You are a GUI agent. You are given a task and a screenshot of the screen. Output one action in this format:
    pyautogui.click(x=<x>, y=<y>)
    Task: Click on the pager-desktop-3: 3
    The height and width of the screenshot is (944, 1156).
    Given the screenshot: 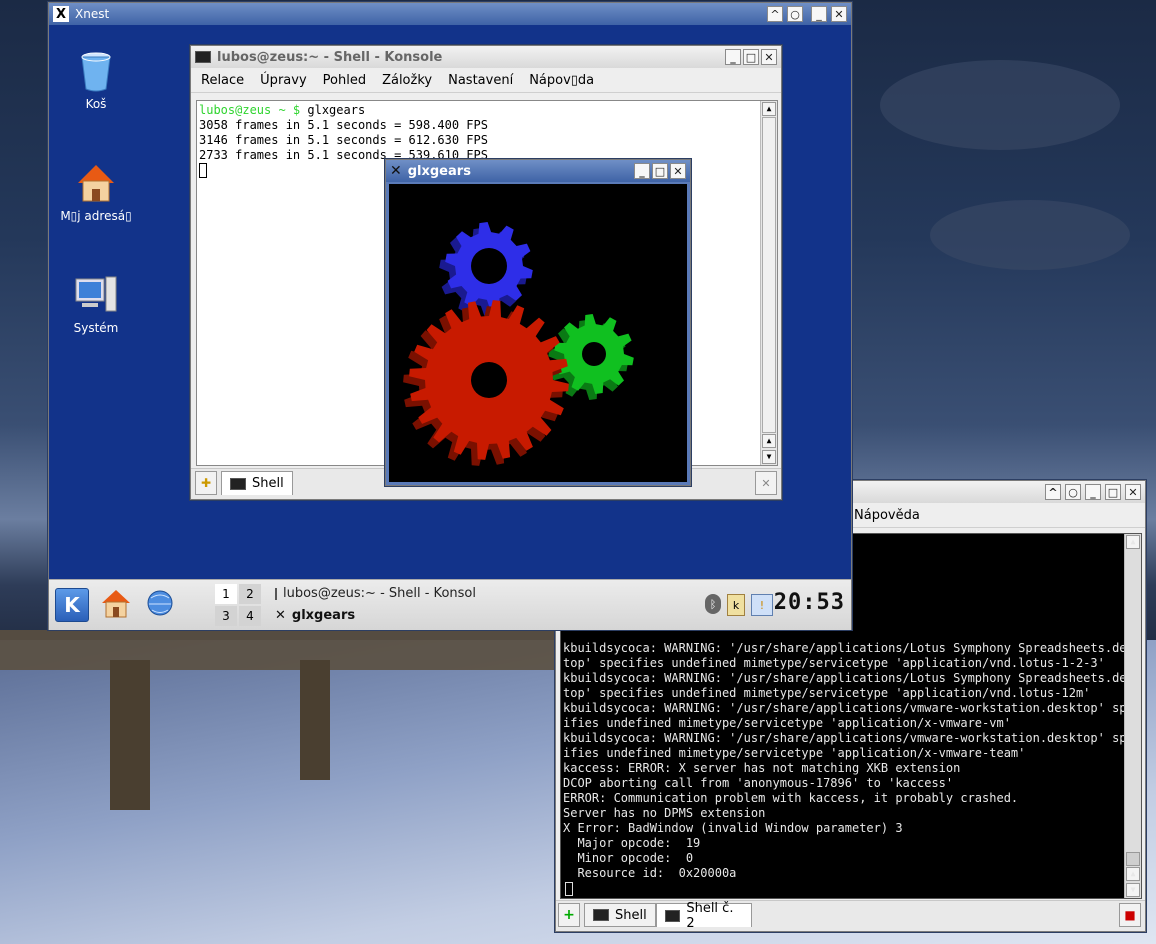 What is the action you would take?
    pyautogui.click(x=226, y=616)
    